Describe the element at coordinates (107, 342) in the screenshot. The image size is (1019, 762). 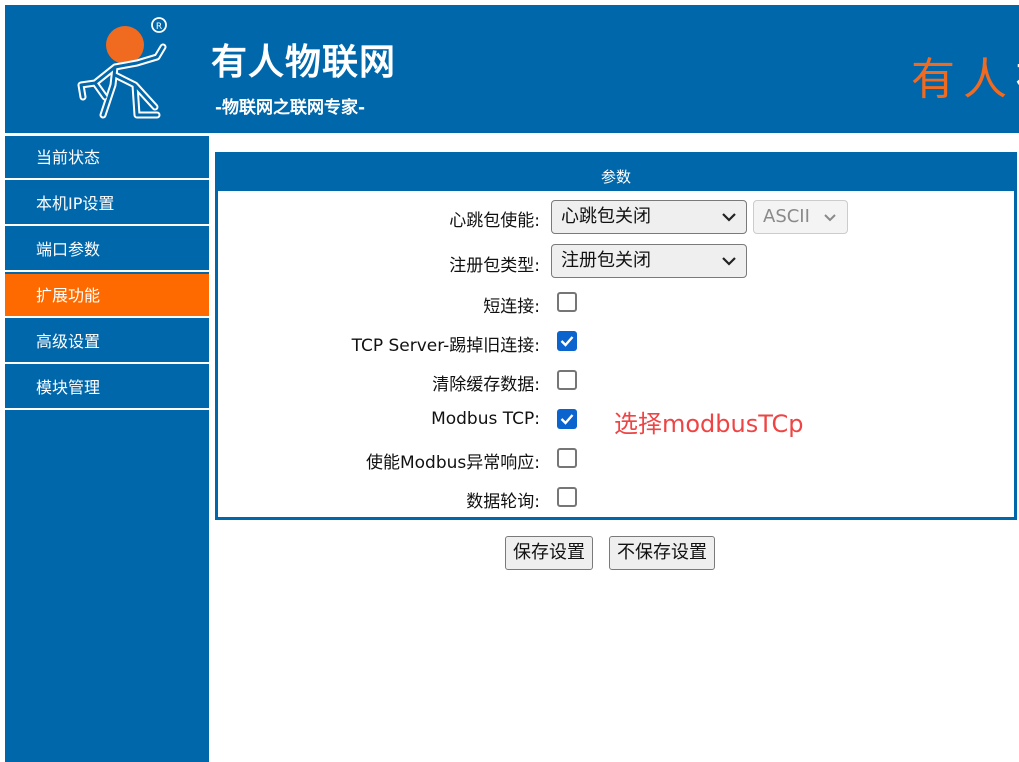
I see `sidebar-item-advanced-settings: 高级设置` at that location.